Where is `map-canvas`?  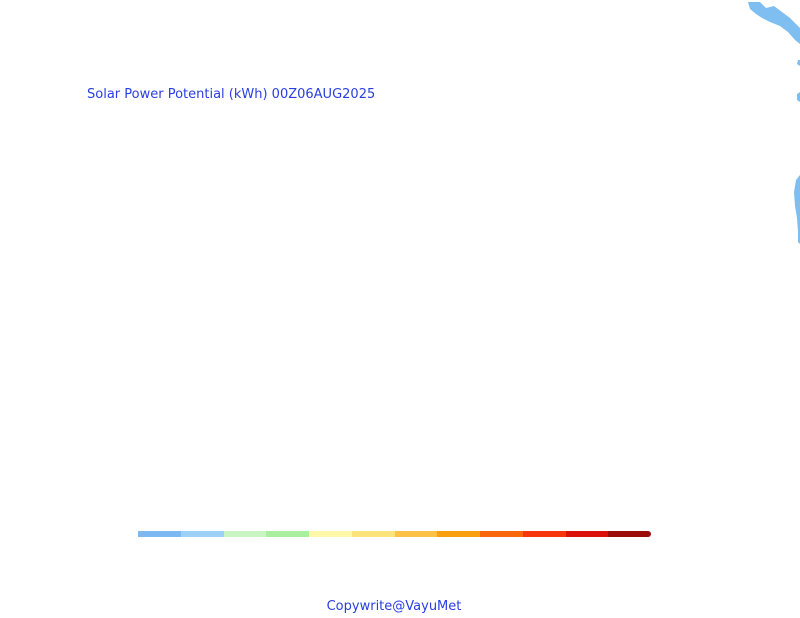 map-canvas is located at coordinates (774, 123).